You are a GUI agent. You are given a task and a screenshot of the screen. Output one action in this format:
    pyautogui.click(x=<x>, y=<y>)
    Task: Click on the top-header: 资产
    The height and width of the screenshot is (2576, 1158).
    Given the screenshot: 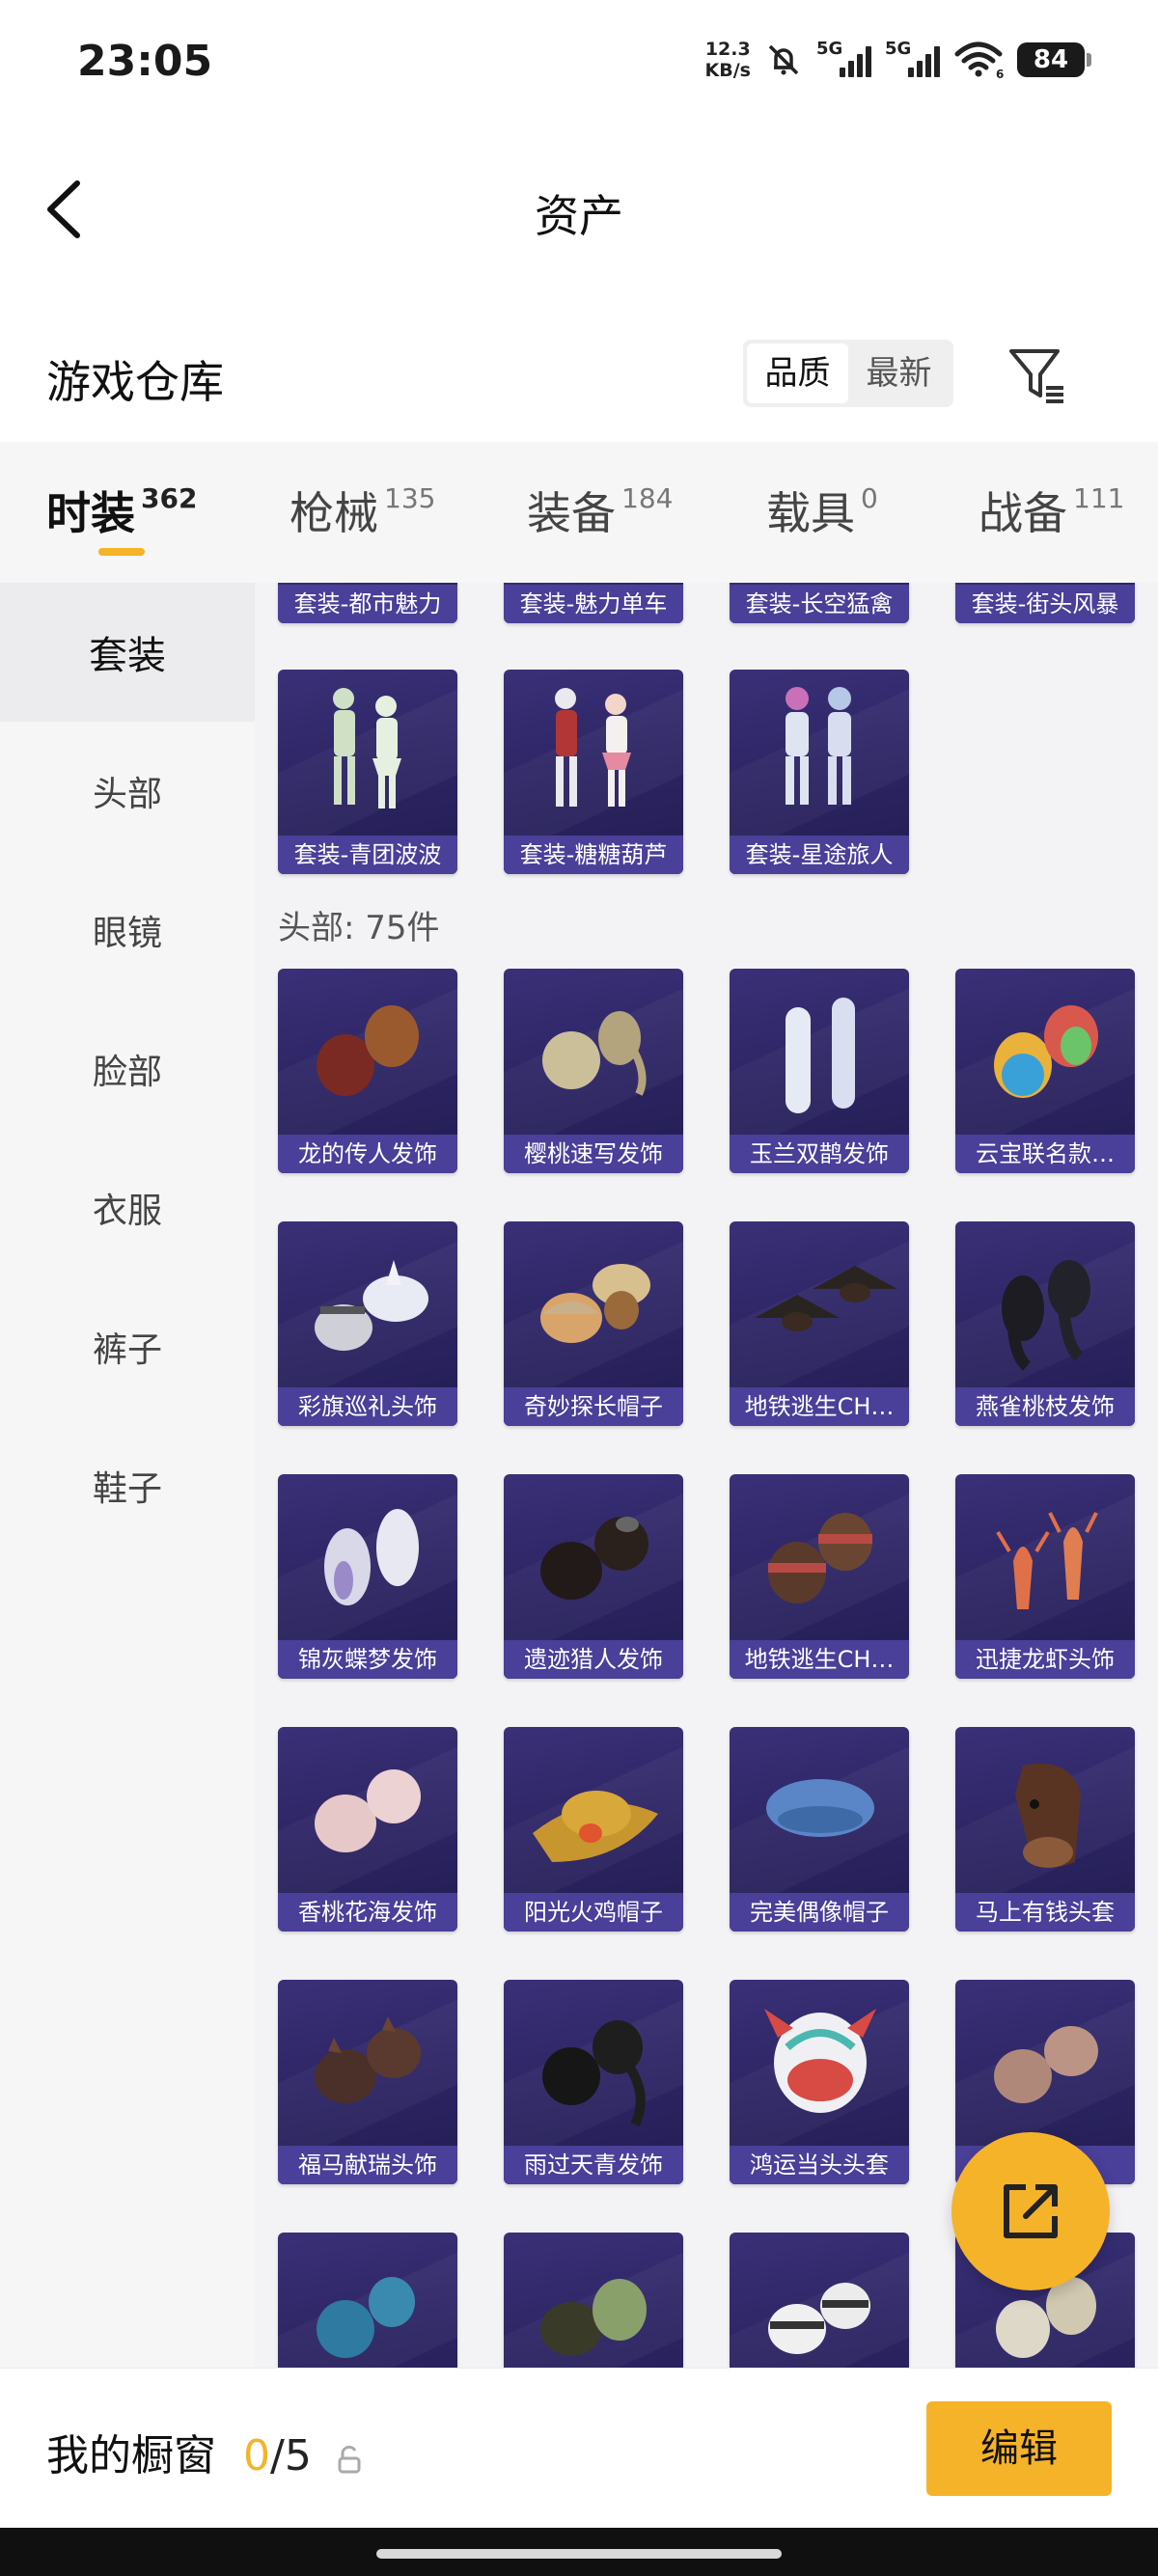 What is the action you would take?
    pyautogui.click(x=579, y=208)
    